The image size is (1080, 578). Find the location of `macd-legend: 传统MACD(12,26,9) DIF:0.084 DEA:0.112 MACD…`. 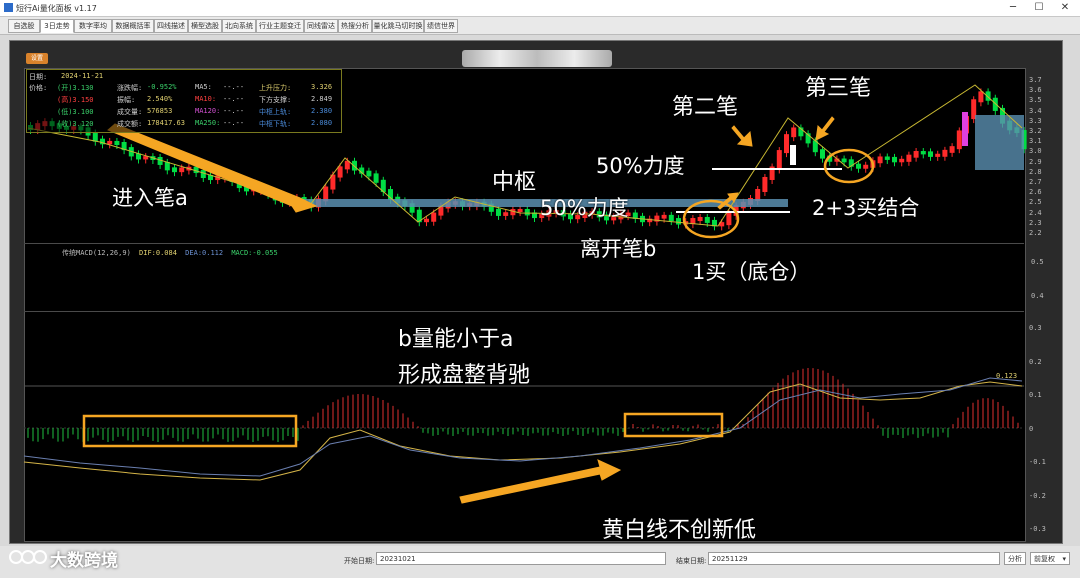

macd-legend: 传统MACD(12,26,9) DIF:0.084 DEA:0.112 MACD… is located at coordinates (170, 253).